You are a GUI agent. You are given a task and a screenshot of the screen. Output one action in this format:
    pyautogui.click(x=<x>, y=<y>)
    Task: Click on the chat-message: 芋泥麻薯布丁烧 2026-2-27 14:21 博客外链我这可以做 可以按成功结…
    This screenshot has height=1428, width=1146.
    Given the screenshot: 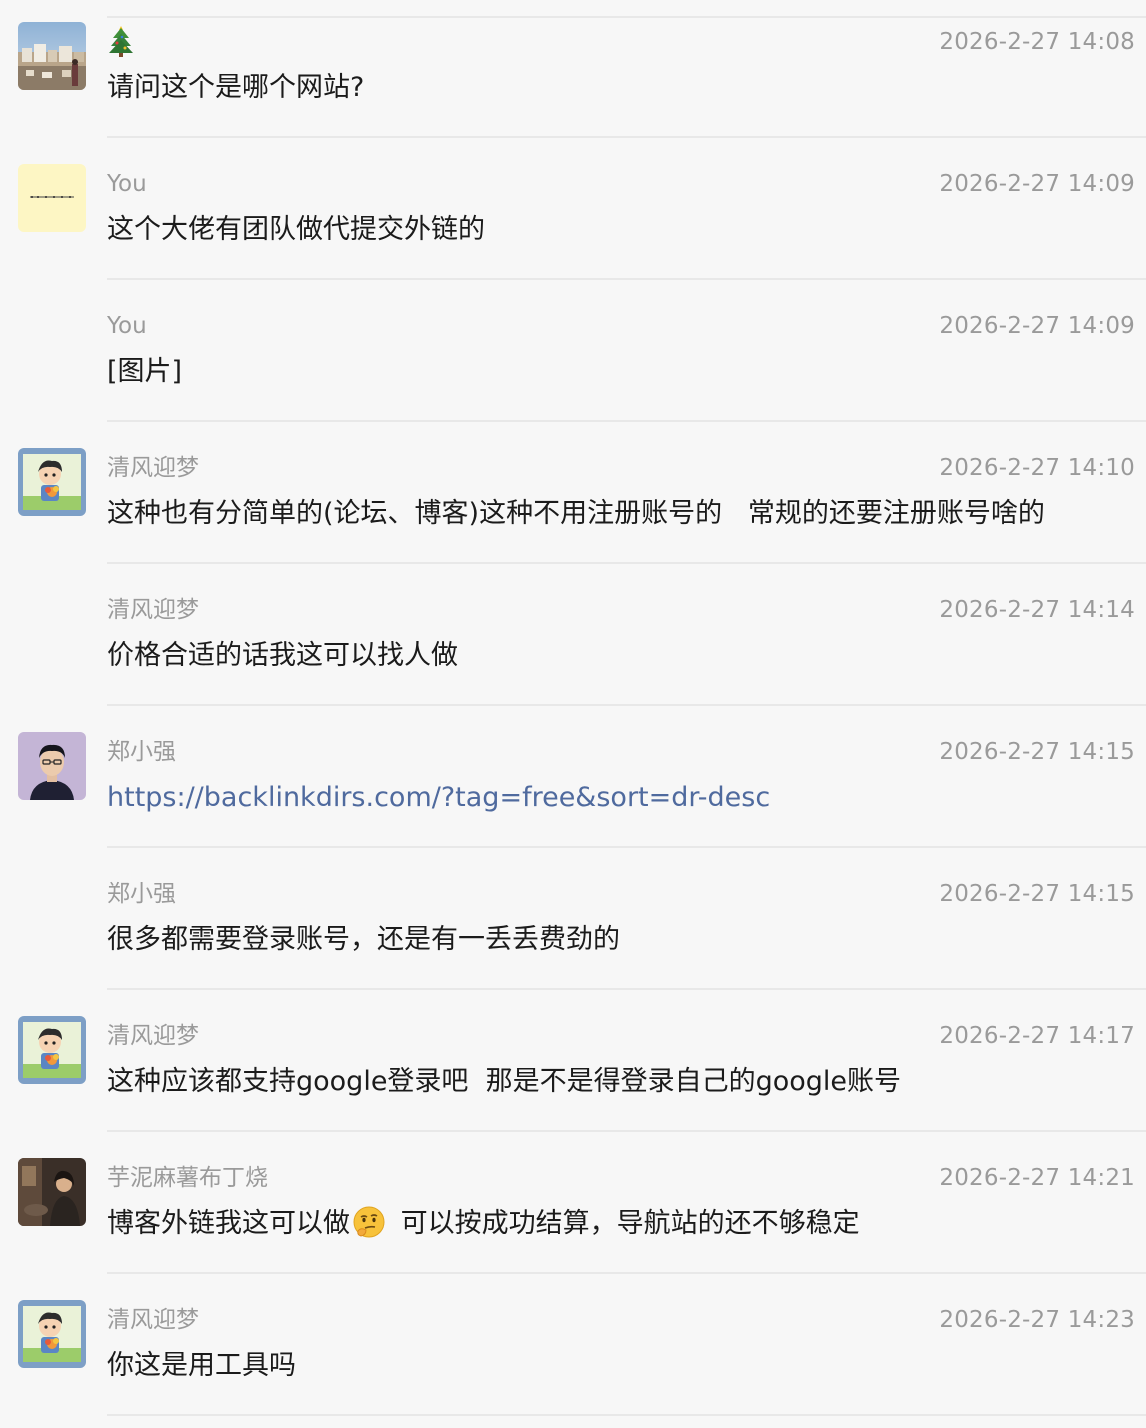 What is the action you would take?
    pyautogui.click(x=573, y=1207)
    